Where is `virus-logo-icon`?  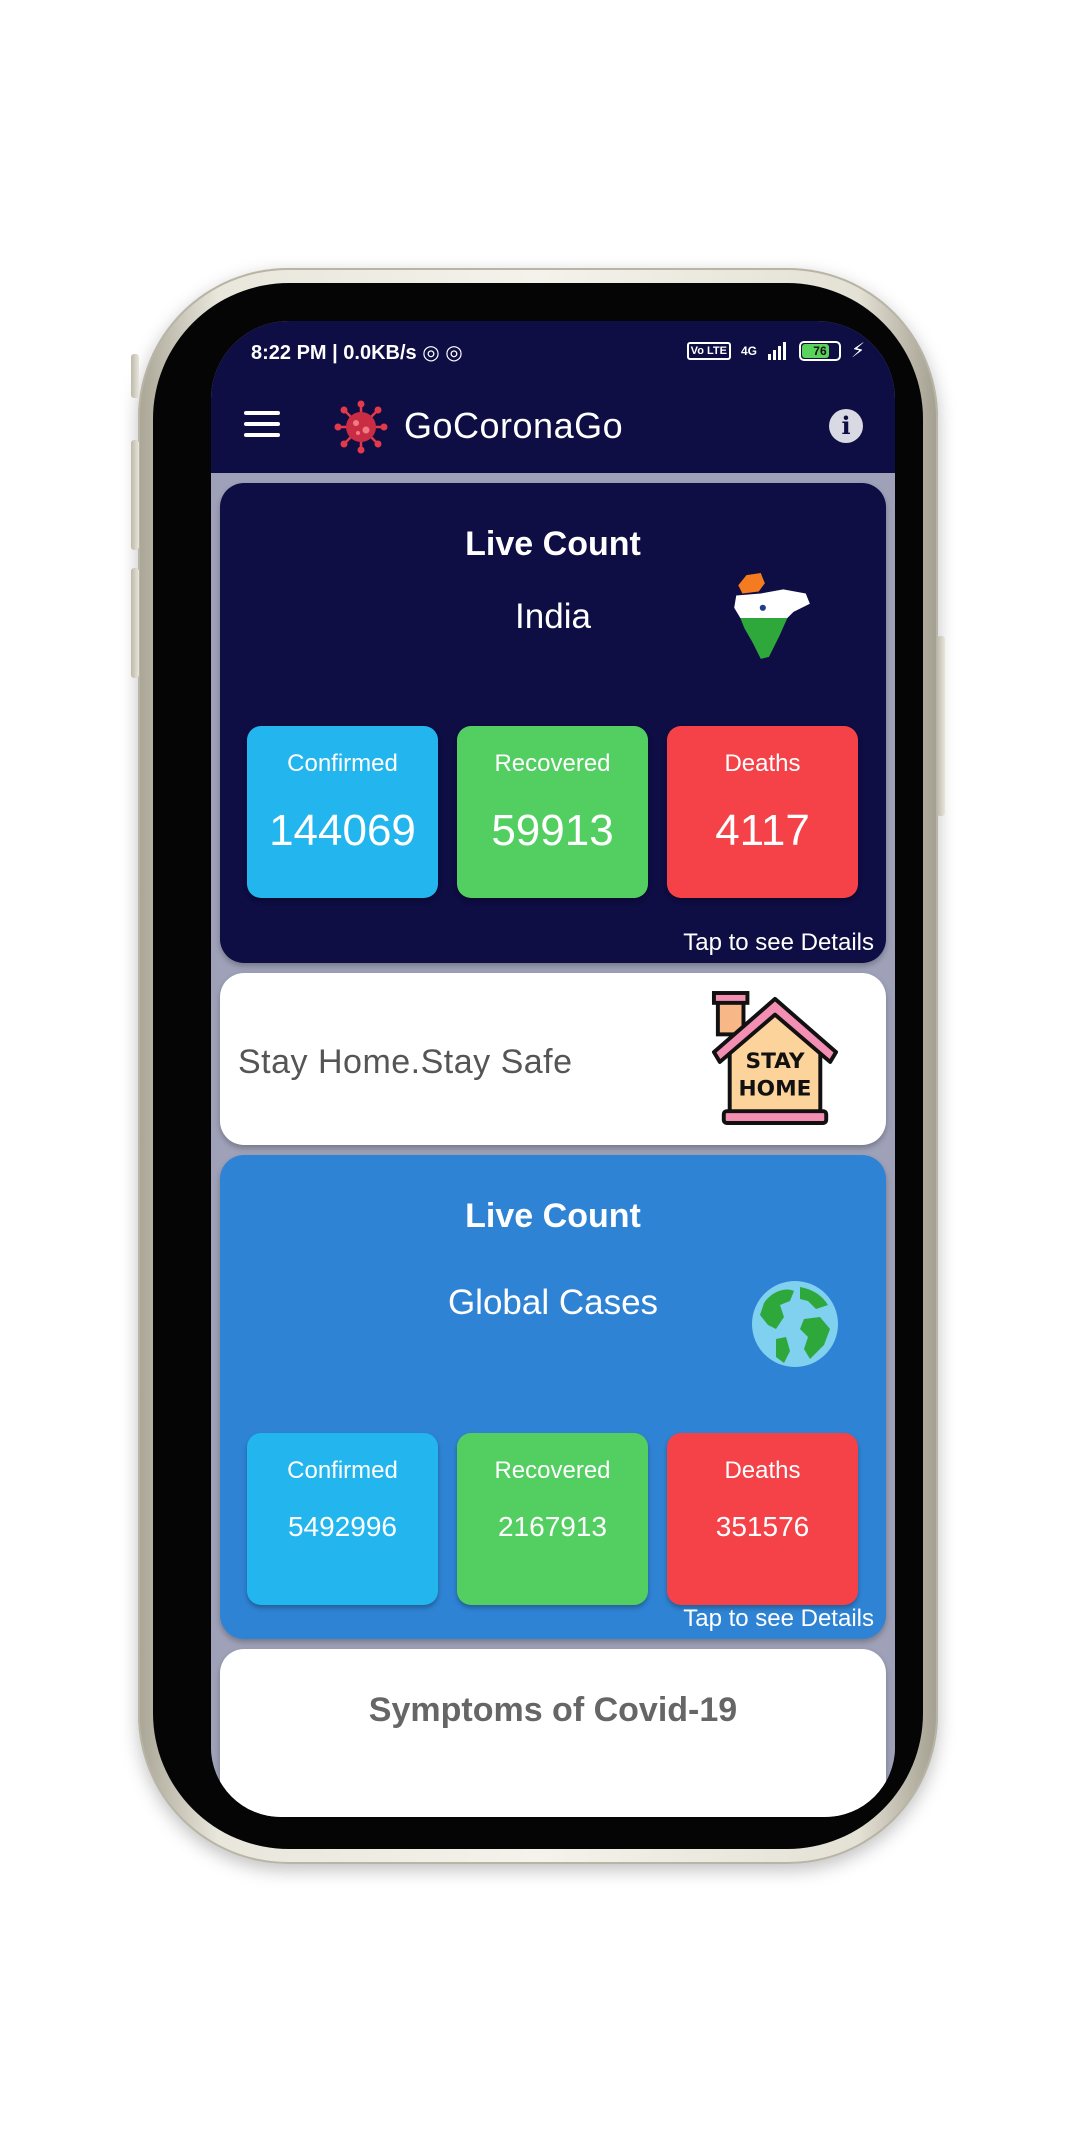 virus-logo-icon is located at coordinates (361, 427).